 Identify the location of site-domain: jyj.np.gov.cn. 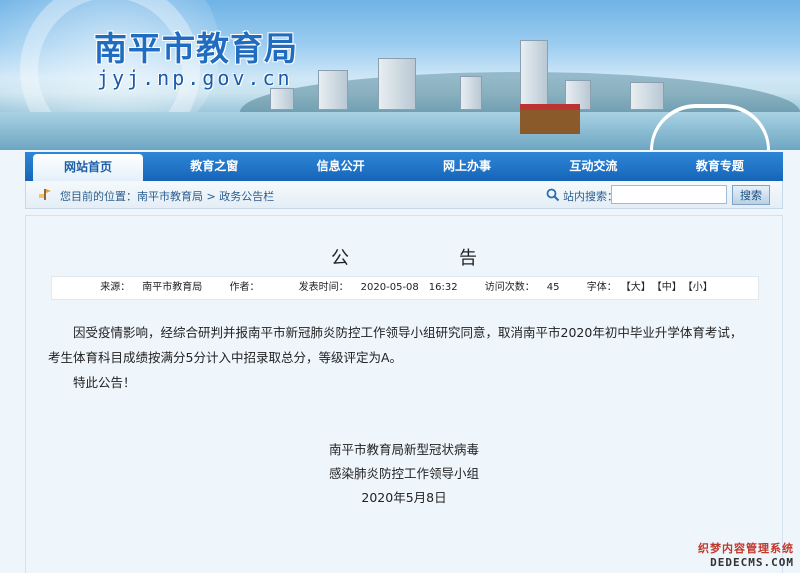
(195, 78).